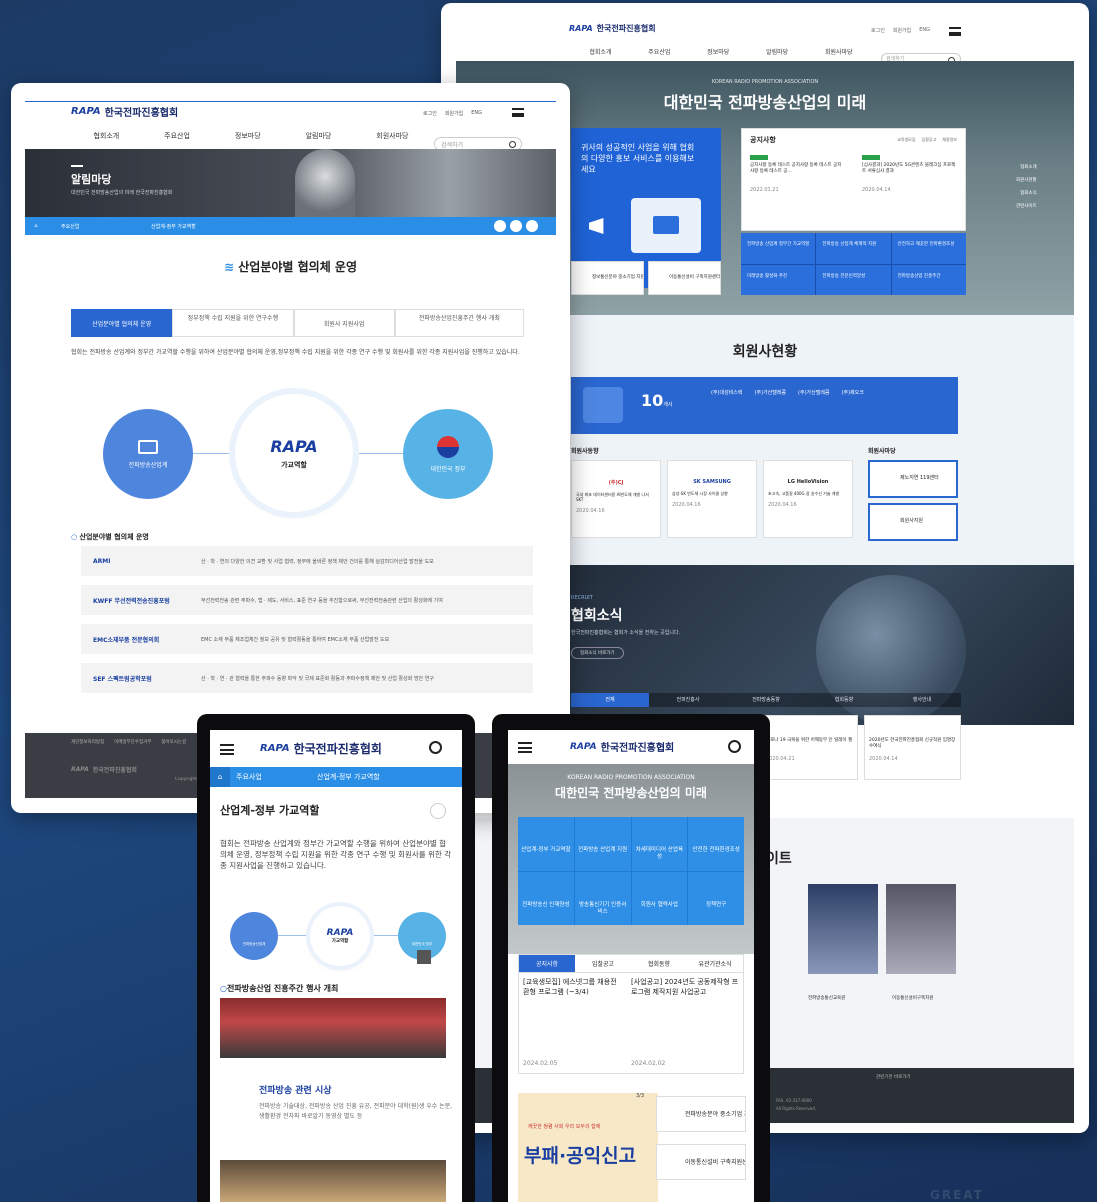 Image resolution: width=1097 pixels, height=1202 pixels. Describe the element at coordinates (659, 963) in the screenshot. I see `notice-tab: 협회동향` at that location.